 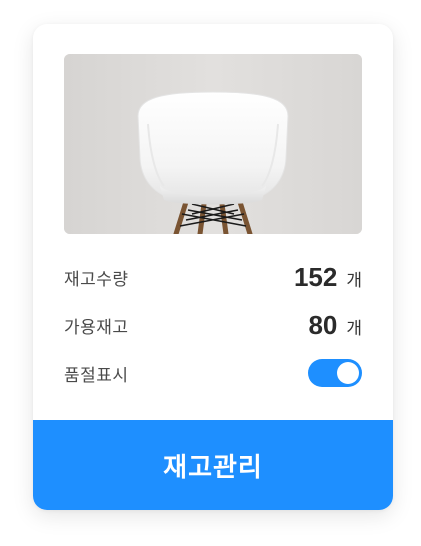 What do you see at coordinates (213, 277) in the screenshot?
I see `stock-quantity-row: 재고수량 152 개` at bounding box center [213, 277].